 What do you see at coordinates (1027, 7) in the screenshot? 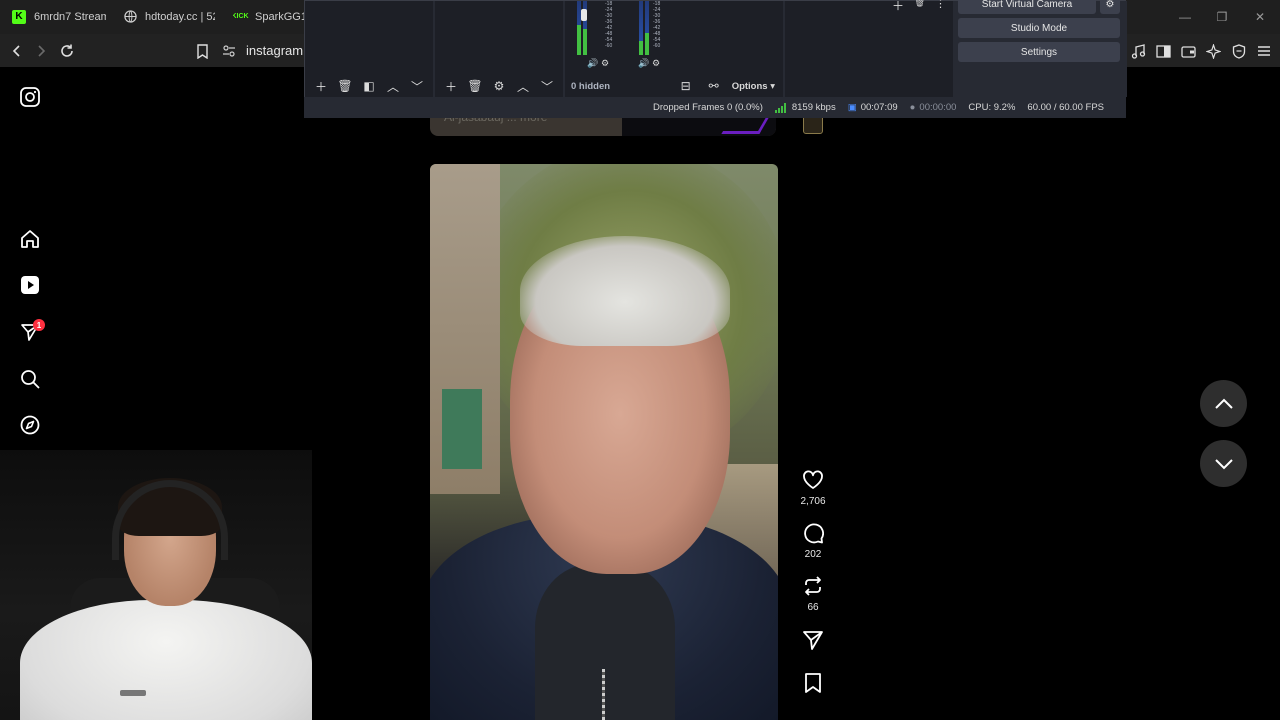
I see `start-virtual-camera-button: Start Virtual Camera` at bounding box center [1027, 7].